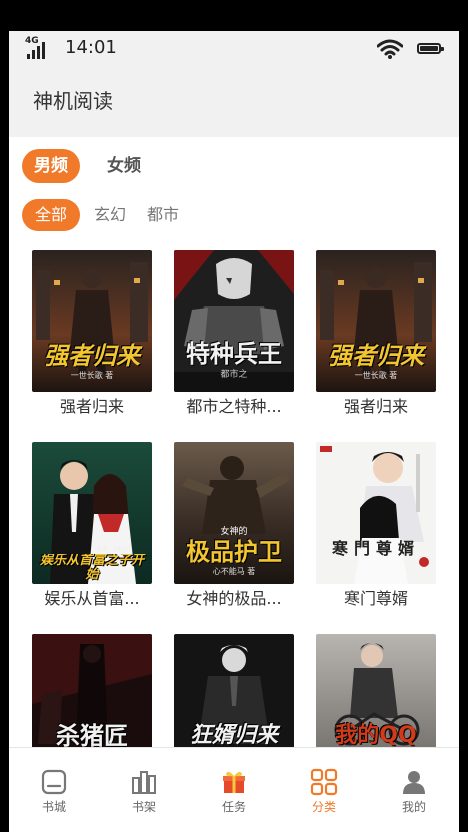  I want to click on cover-title: 杀猪匠, so click(92, 736).